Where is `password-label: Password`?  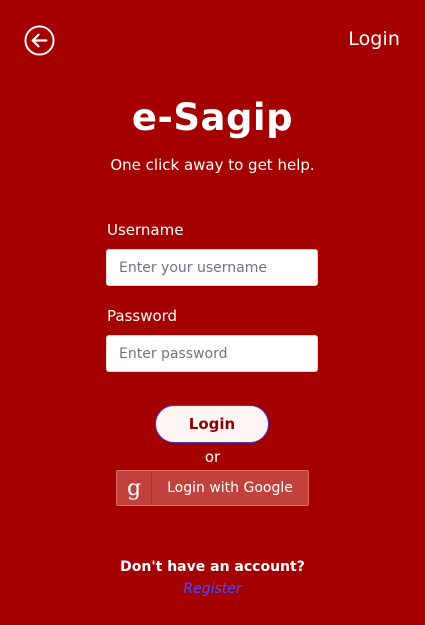 password-label: Password is located at coordinates (142, 316).